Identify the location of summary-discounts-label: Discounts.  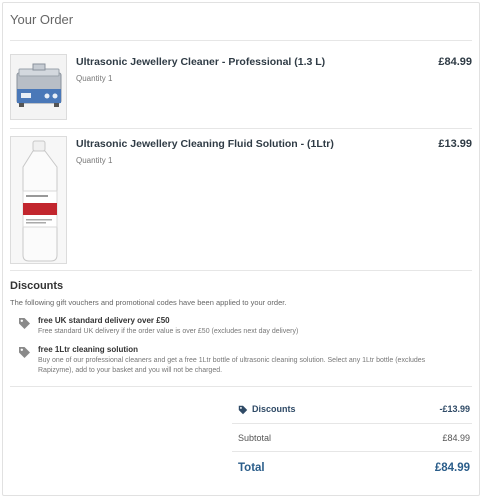
(274, 409).